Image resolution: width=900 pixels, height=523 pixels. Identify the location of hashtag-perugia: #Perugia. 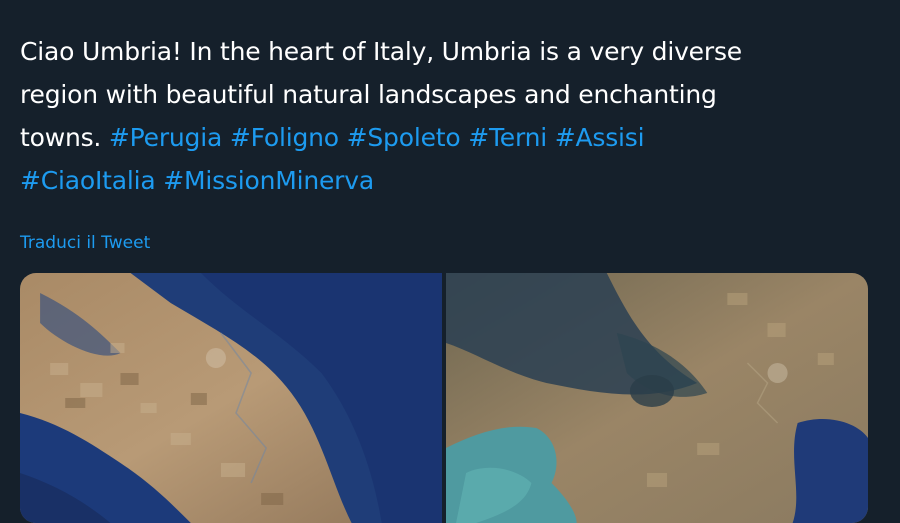
(165, 137).